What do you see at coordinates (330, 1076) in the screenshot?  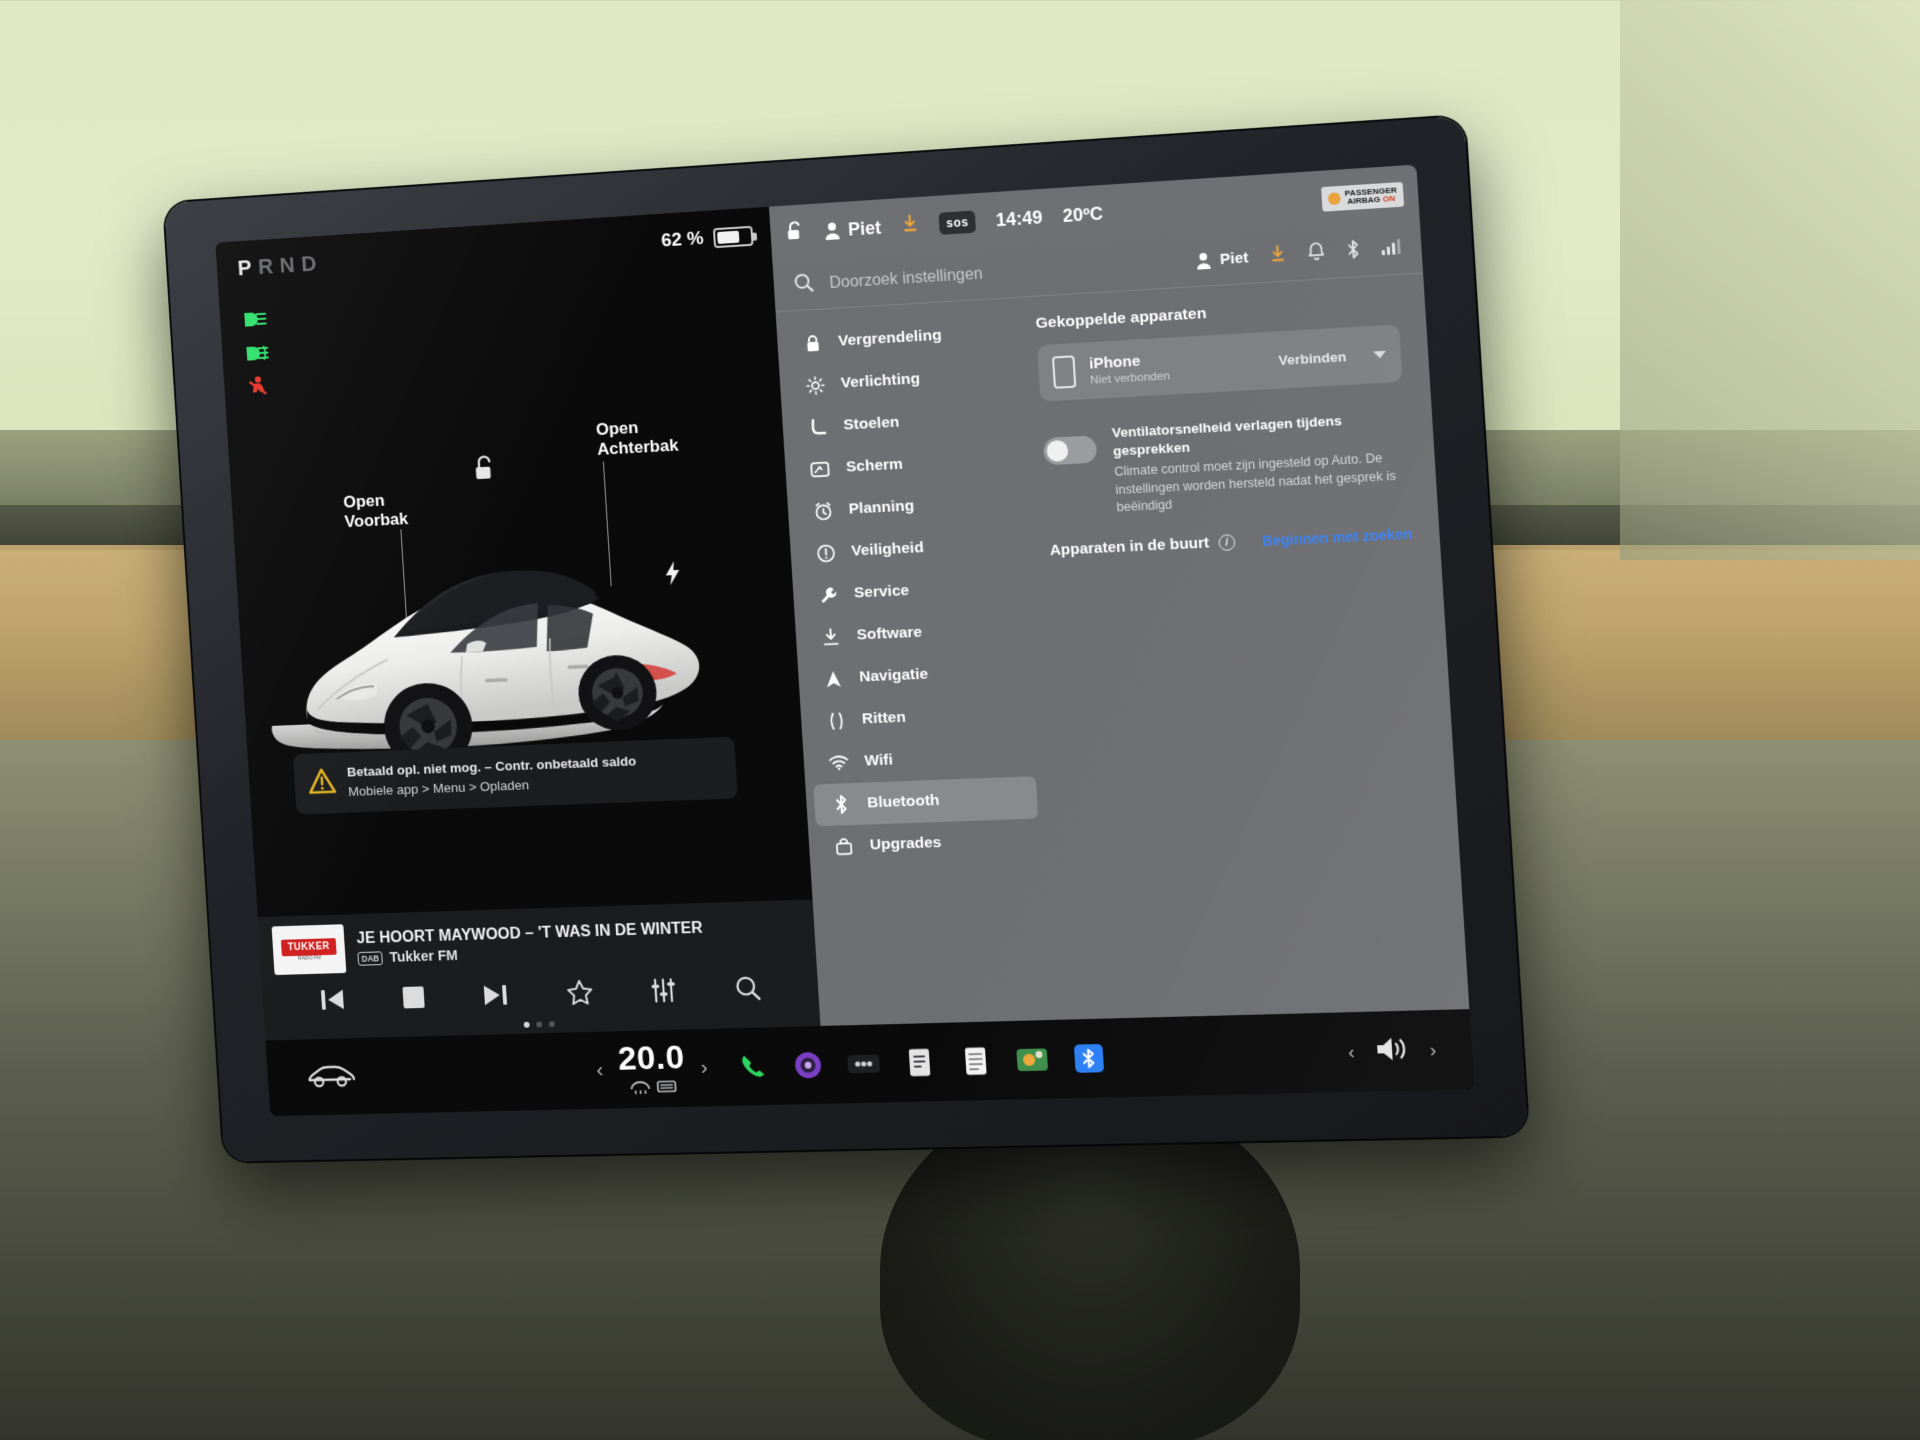 I see `car-icon` at bounding box center [330, 1076].